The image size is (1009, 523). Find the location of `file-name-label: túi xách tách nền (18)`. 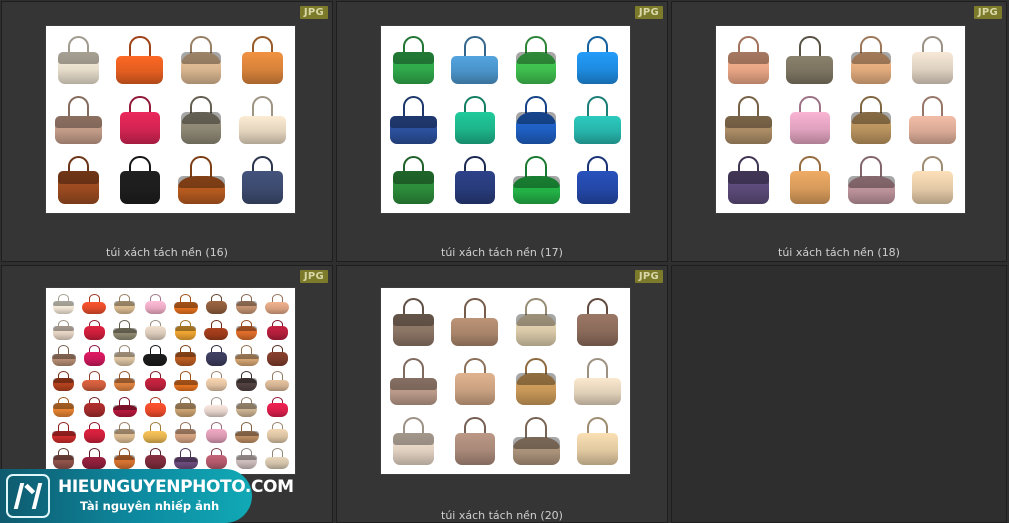

file-name-label: túi xách tách nền (18) is located at coordinates (839, 252).